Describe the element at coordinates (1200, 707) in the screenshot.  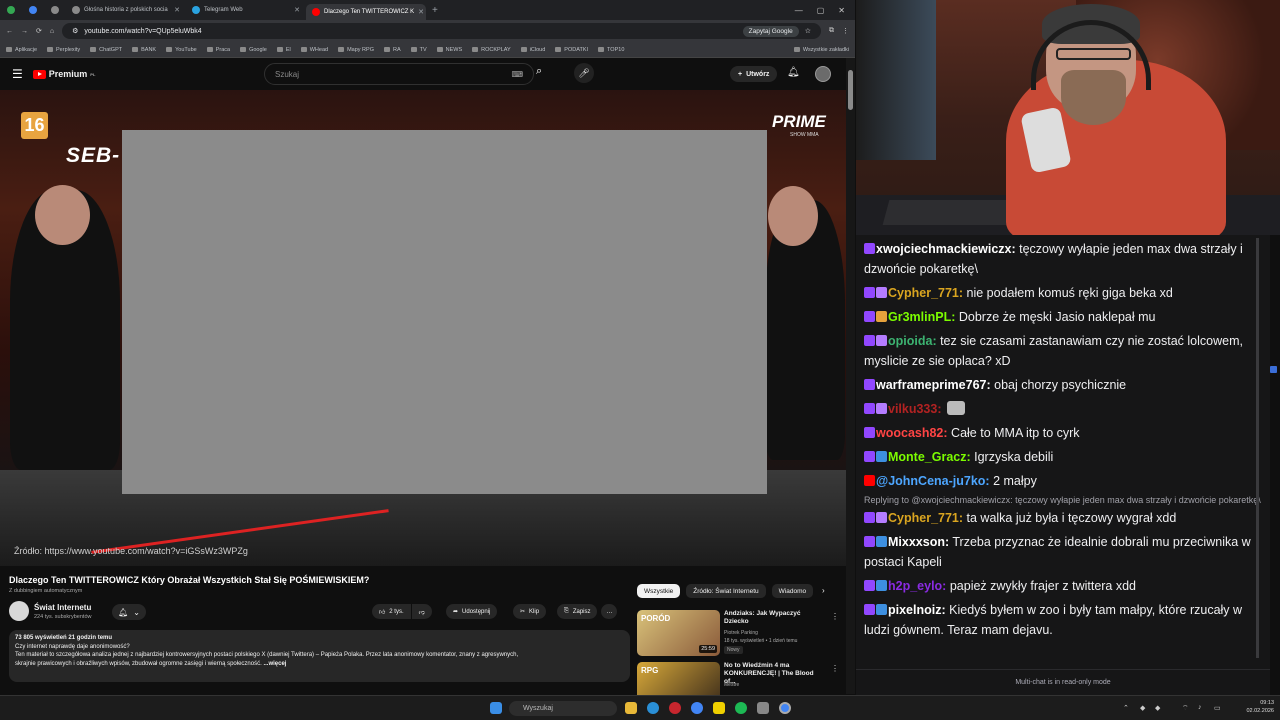
I see `volume-icon: ♪` at that location.